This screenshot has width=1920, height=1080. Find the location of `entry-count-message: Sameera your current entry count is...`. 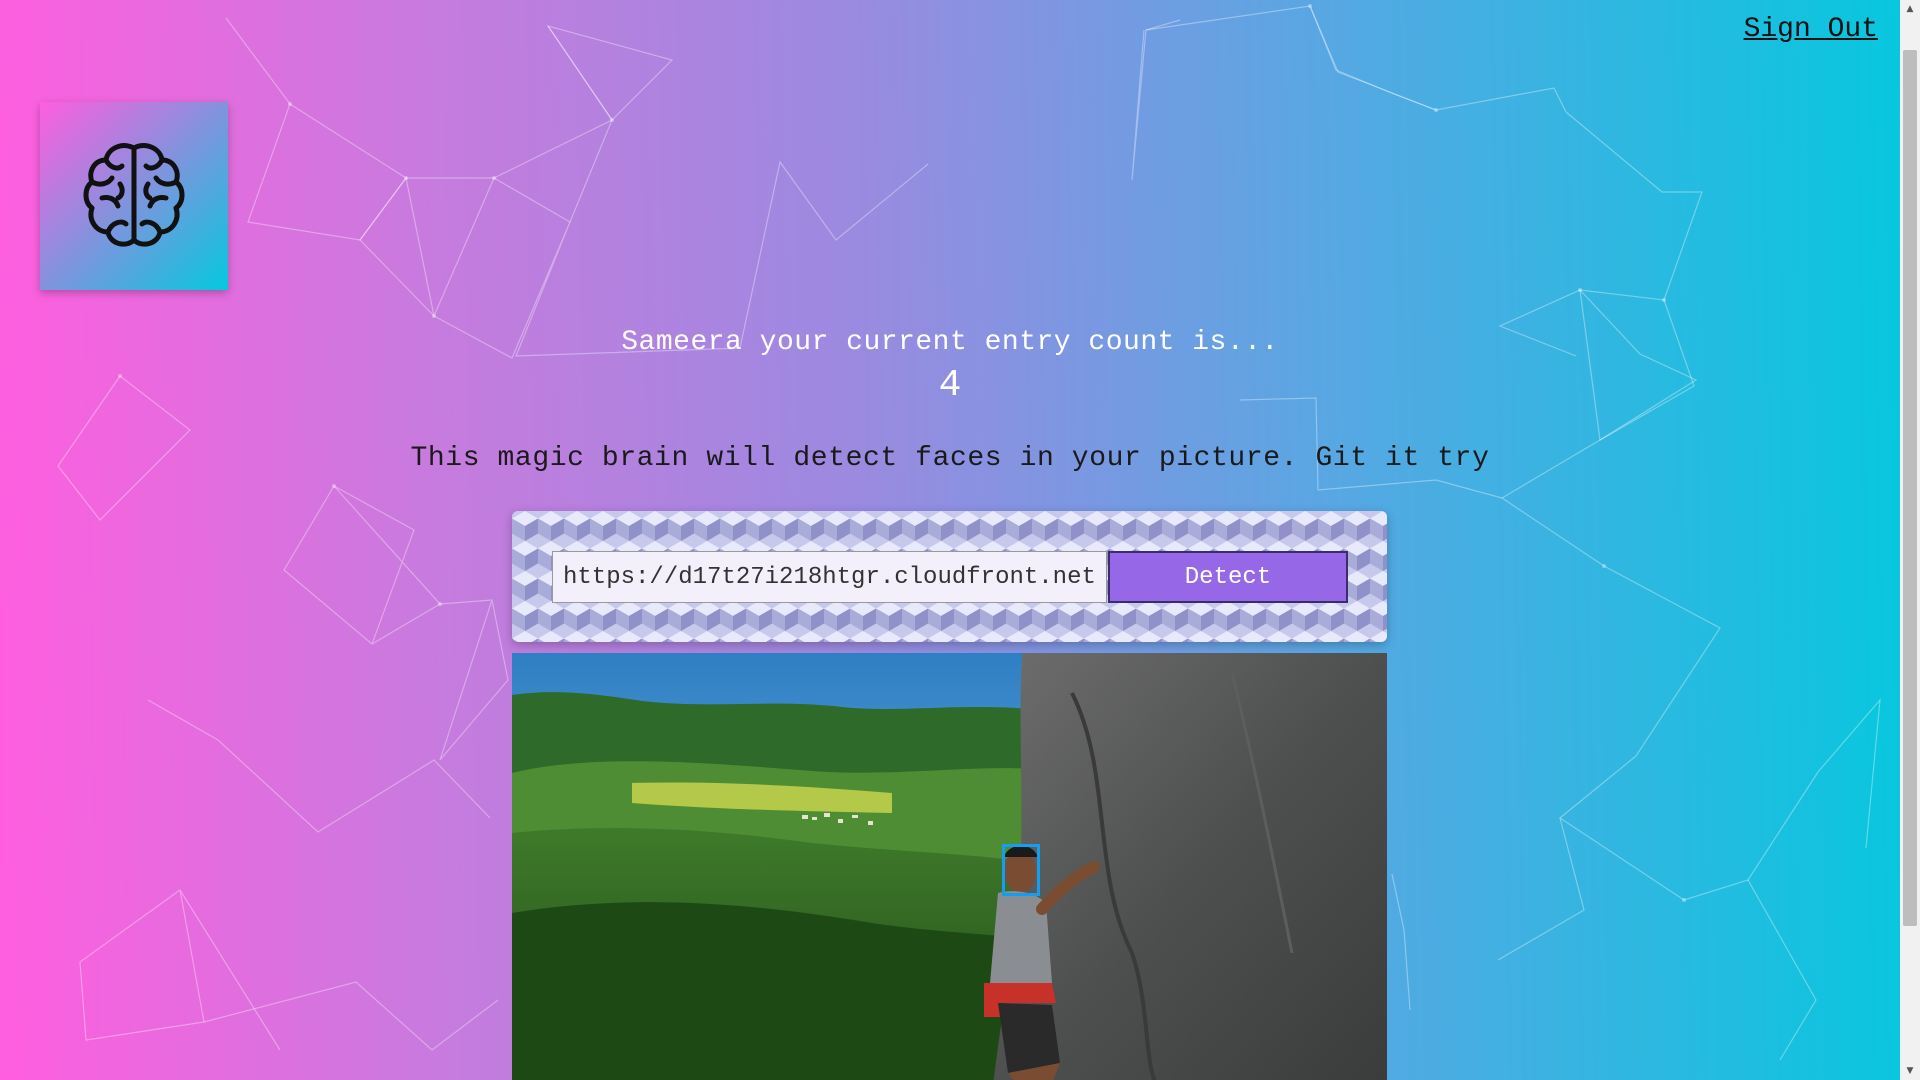

entry-count-message: Sameera your current entry count is... is located at coordinates (950, 342).